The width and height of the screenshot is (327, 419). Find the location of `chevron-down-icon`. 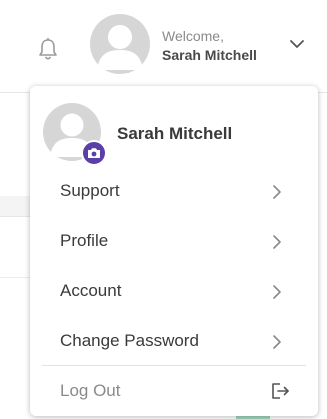

chevron-down-icon is located at coordinates (297, 43).